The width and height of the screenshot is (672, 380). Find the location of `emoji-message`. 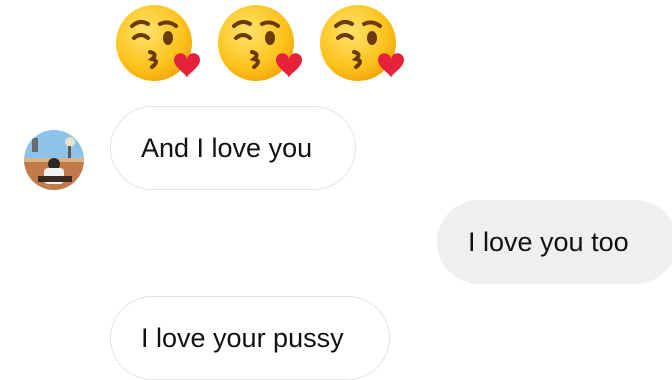

emoji-message is located at coordinates (259, 43).